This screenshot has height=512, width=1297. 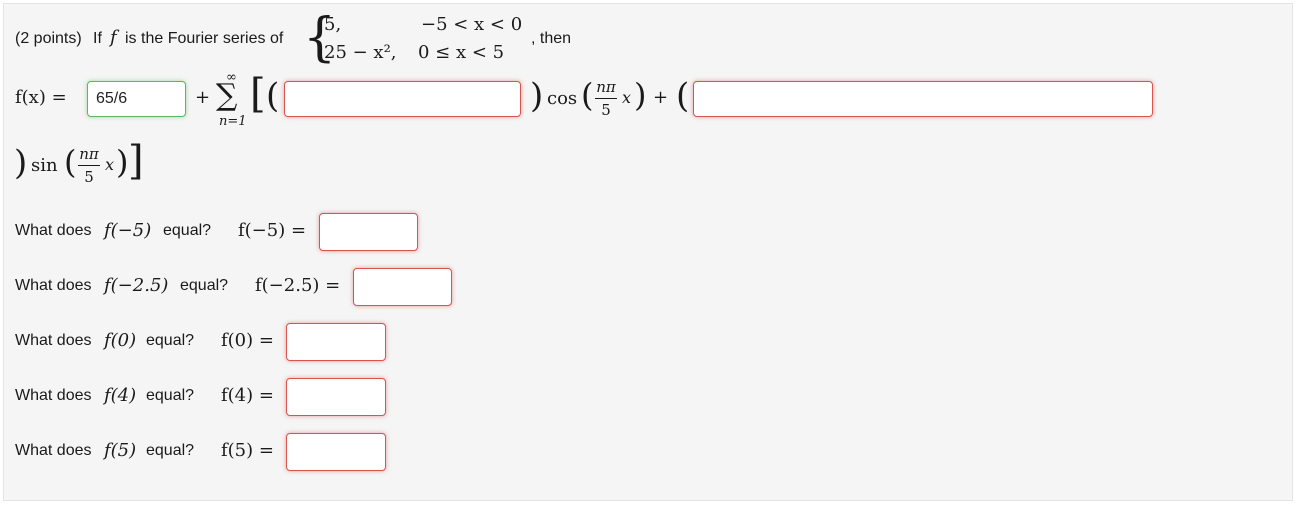 What do you see at coordinates (627, 97) in the screenshot?
I see `cos-x-var: x` at bounding box center [627, 97].